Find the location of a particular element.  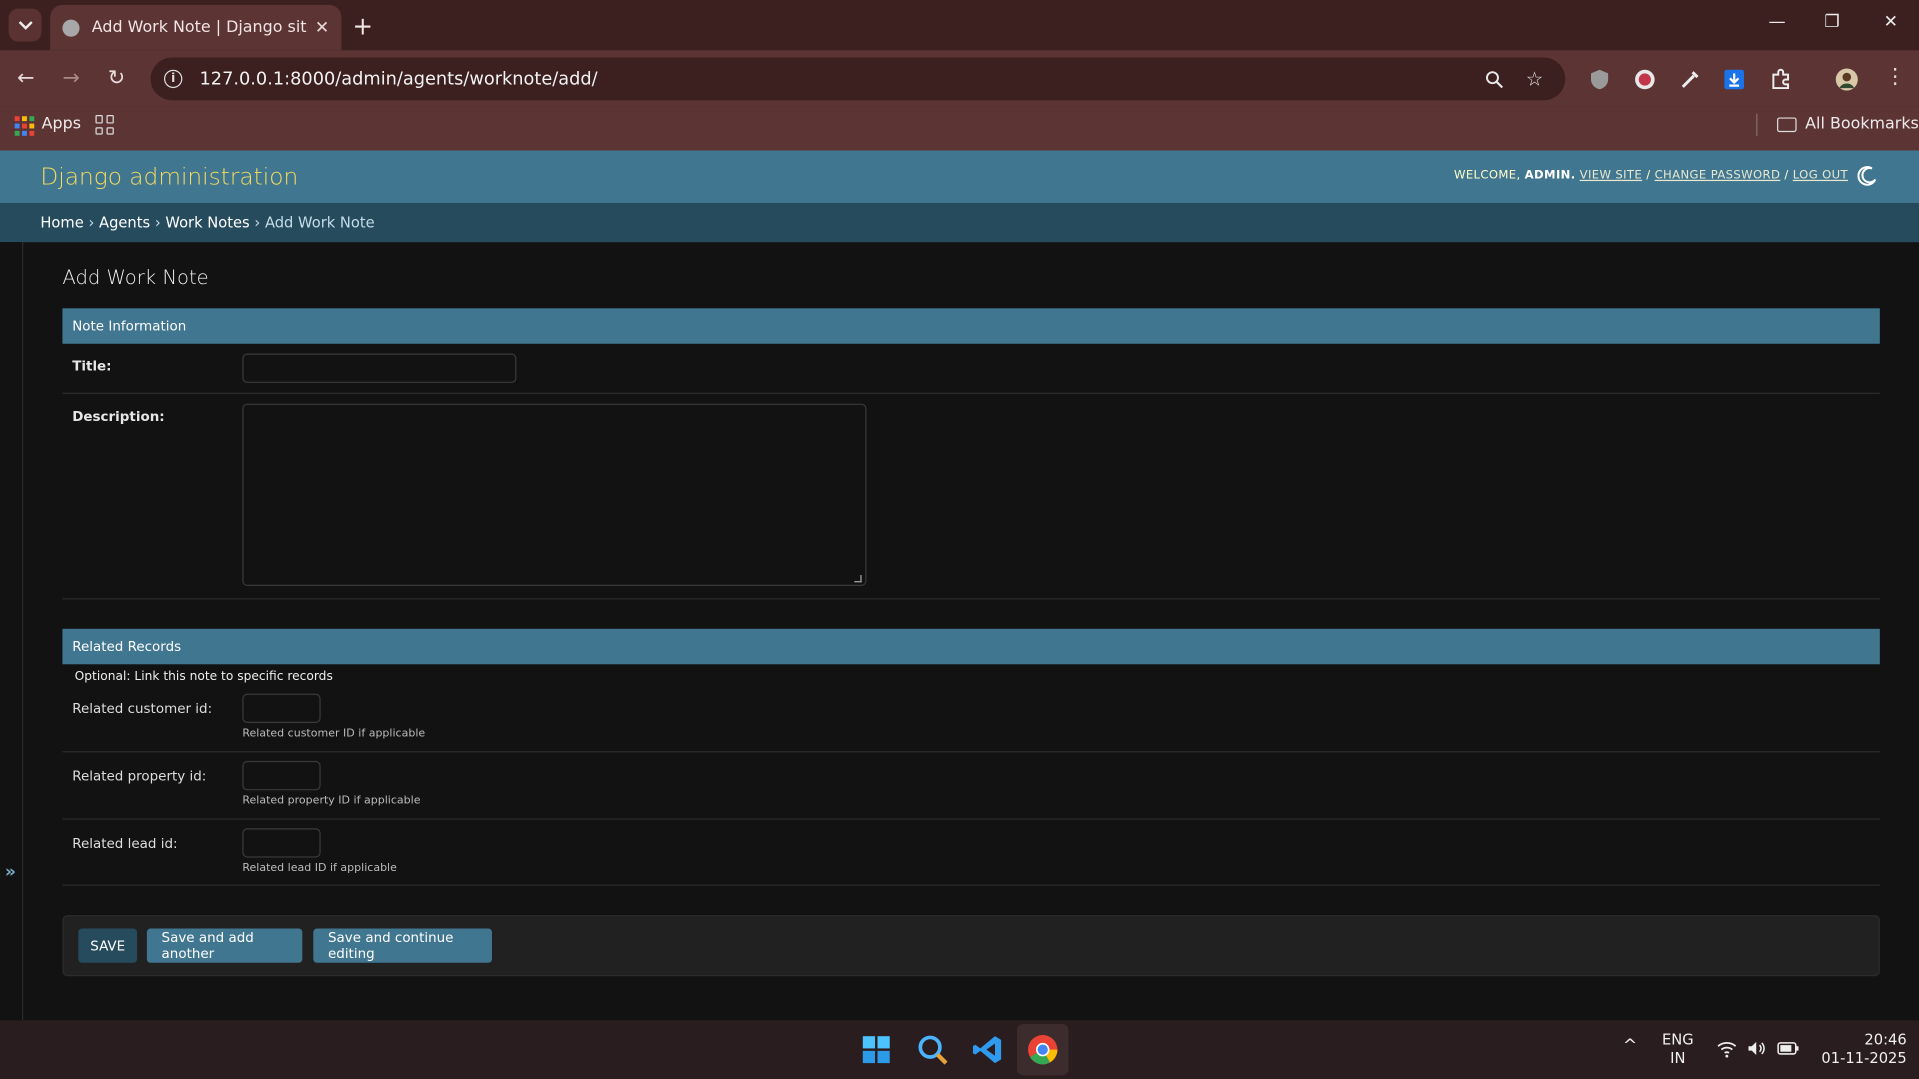

windows-start-icon is located at coordinates (876, 1050).